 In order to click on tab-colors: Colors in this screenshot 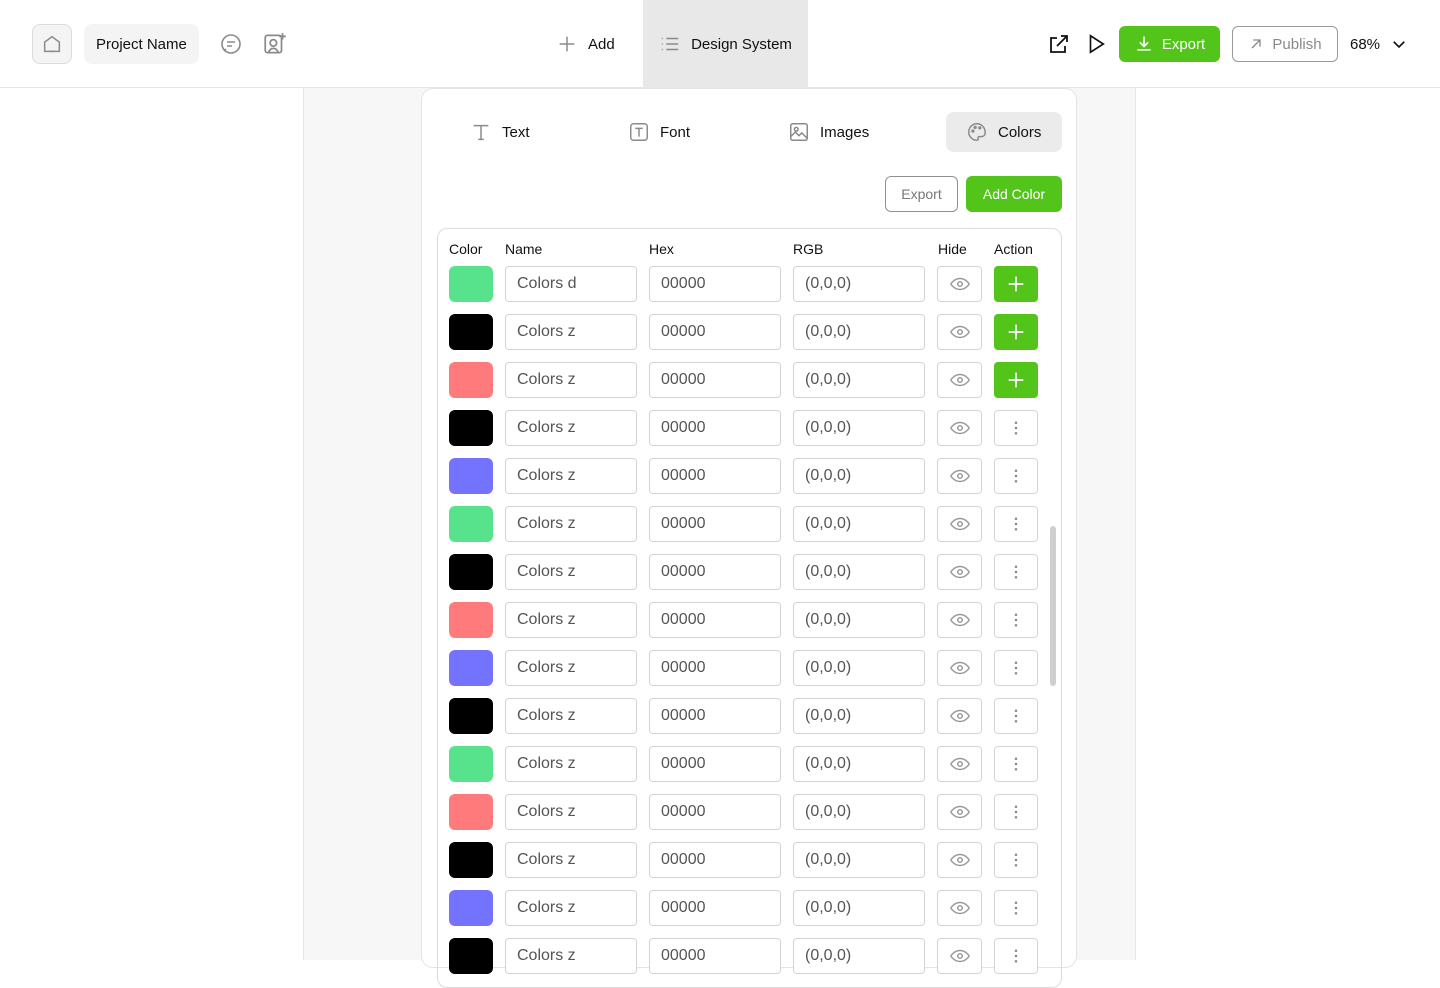, I will do `click(1004, 132)`.